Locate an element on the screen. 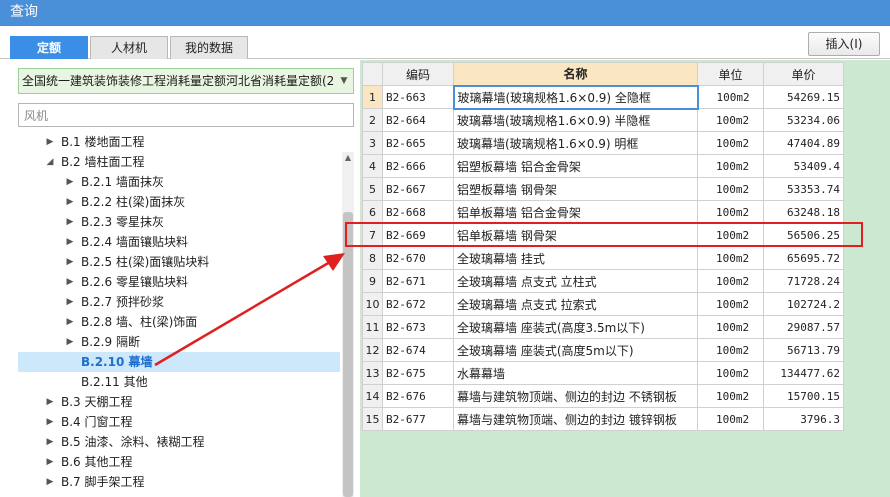 The height and width of the screenshot is (497, 890). table-row: 15 B2-677 幕墙与建筑物顶端、侧边的封边 镀锌钢板 100m2 3796.3 is located at coordinates (603, 419).